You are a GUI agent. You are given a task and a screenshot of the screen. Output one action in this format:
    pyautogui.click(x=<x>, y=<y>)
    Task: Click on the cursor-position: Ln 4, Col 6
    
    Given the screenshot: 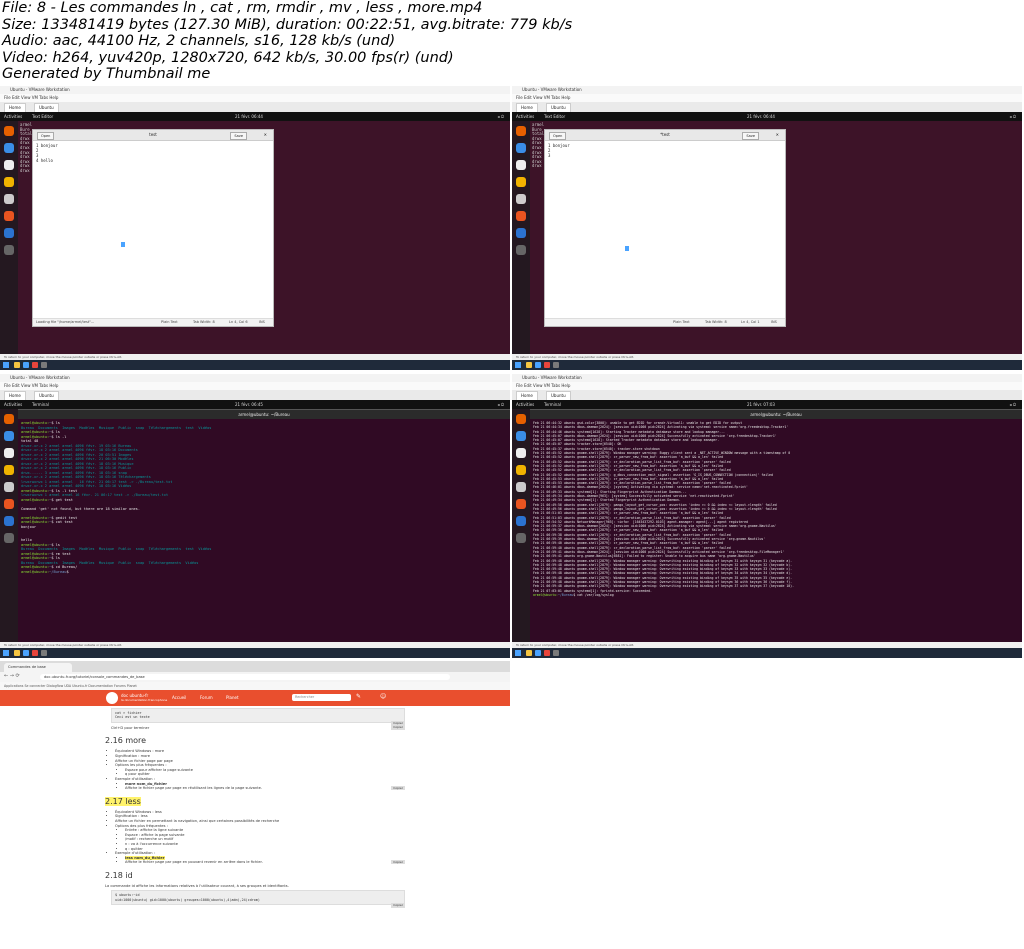 What is the action you would take?
    pyautogui.click(x=238, y=322)
    